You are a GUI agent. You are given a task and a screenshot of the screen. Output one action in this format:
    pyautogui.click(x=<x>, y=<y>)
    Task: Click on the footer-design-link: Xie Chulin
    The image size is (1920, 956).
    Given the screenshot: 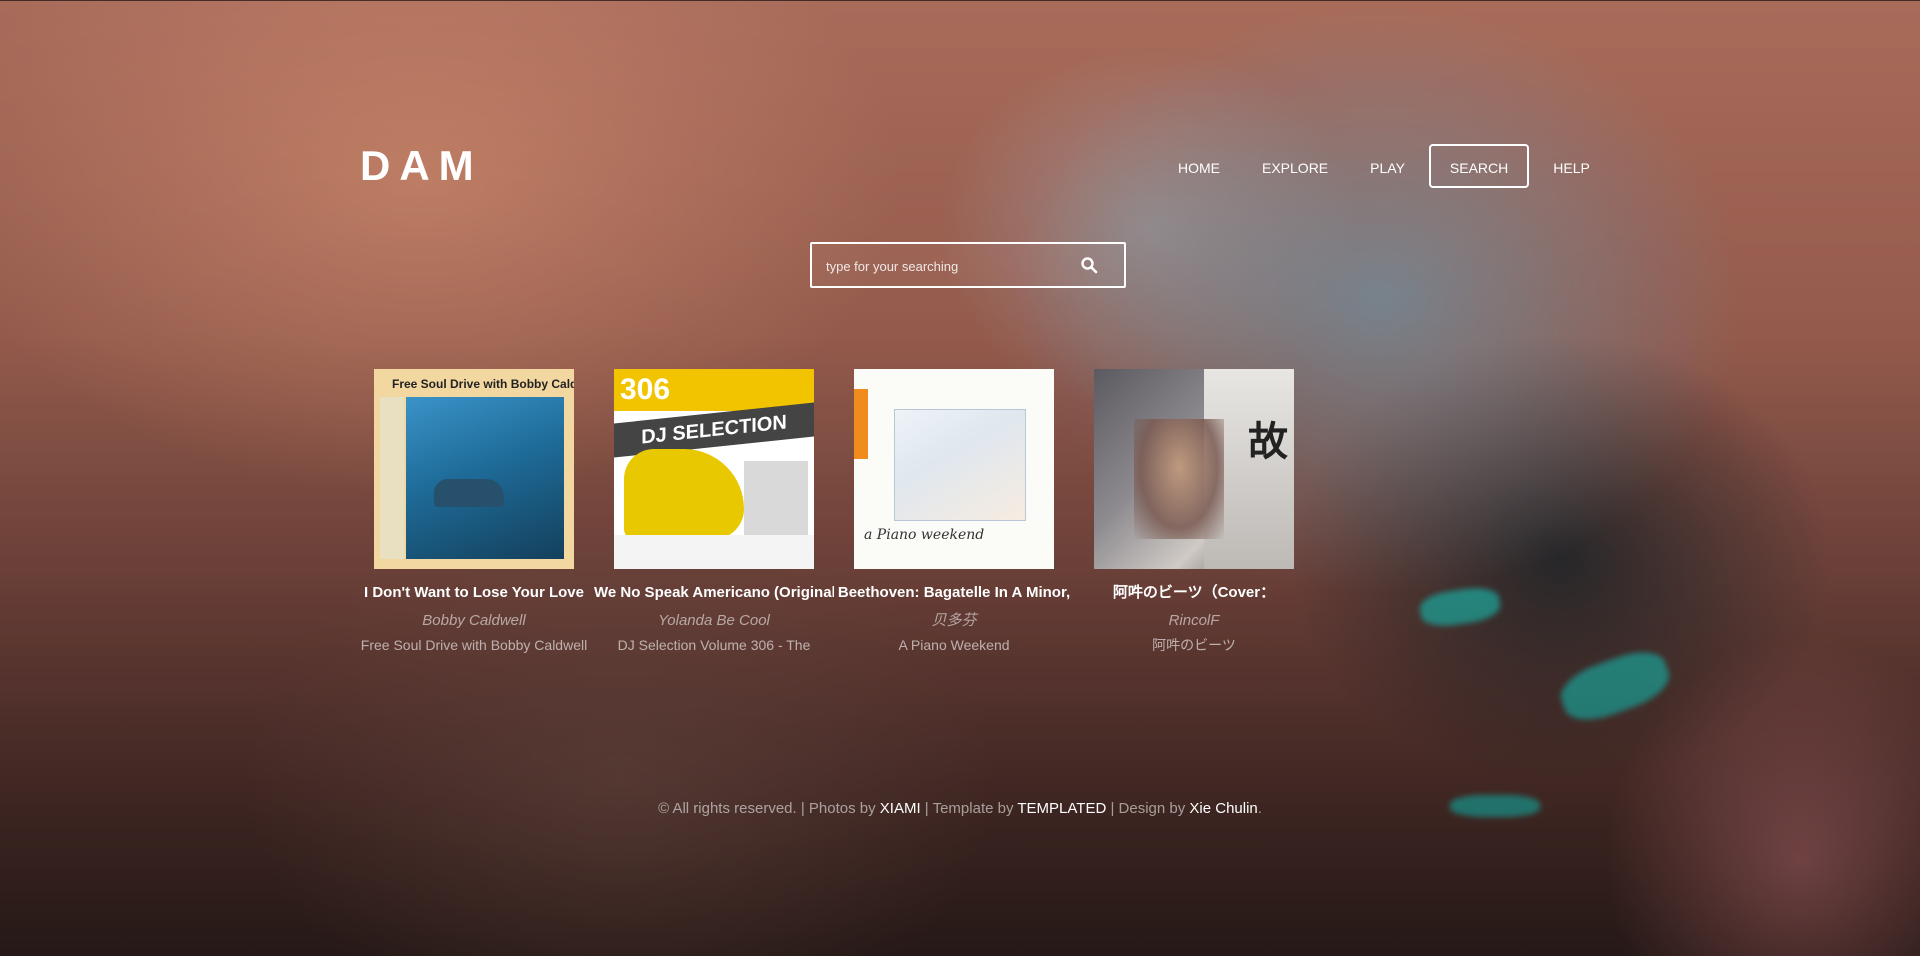 What is the action you would take?
    pyautogui.click(x=1223, y=808)
    